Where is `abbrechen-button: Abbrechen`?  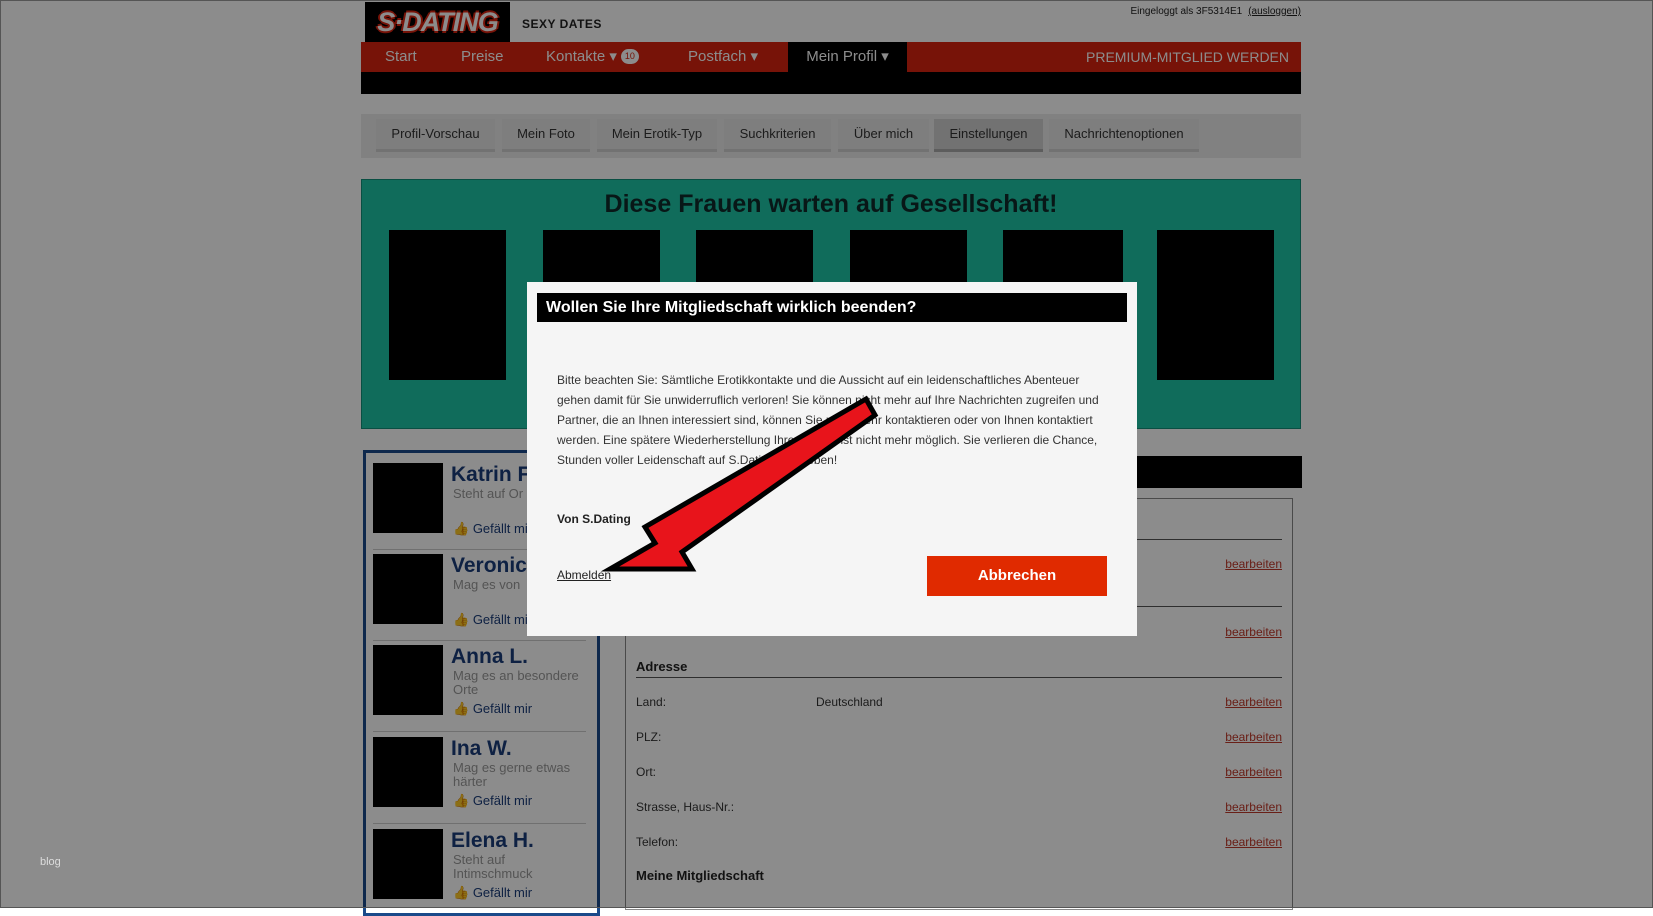
abbrechen-button: Abbrechen is located at coordinates (1017, 576).